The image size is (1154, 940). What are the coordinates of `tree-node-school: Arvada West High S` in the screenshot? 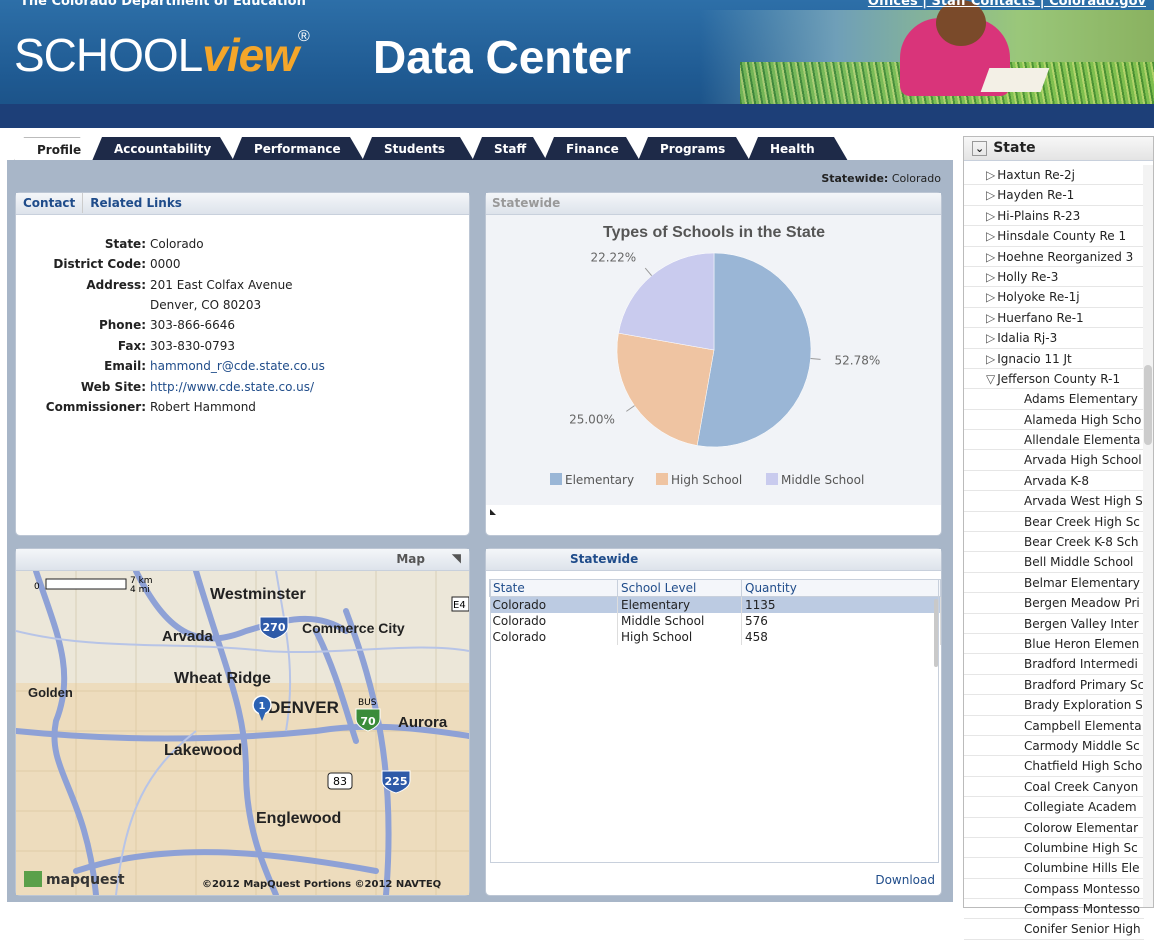 It's located at (1054, 501).